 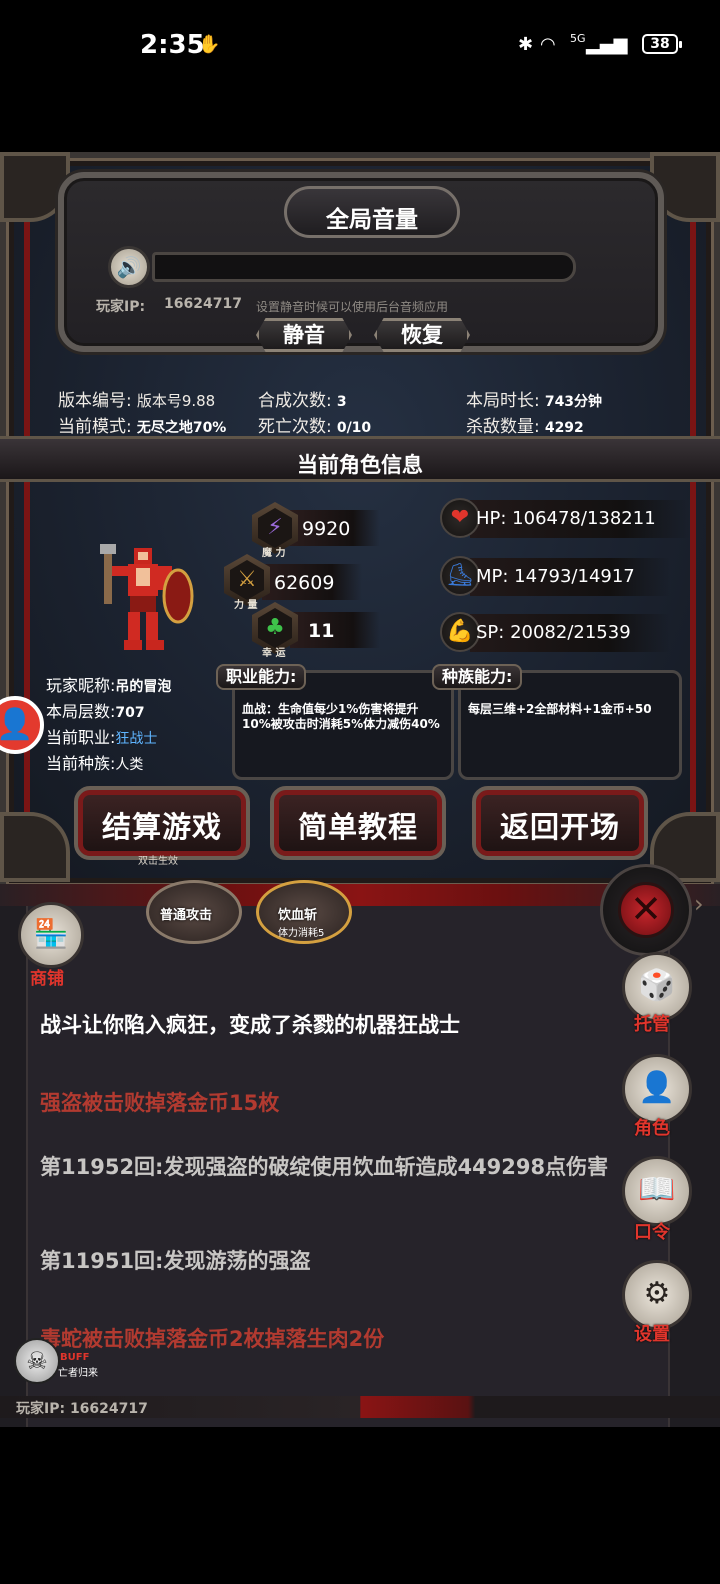 What do you see at coordinates (657, 1191) in the screenshot?
I see `book-icon: 📖` at bounding box center [657, 1191].